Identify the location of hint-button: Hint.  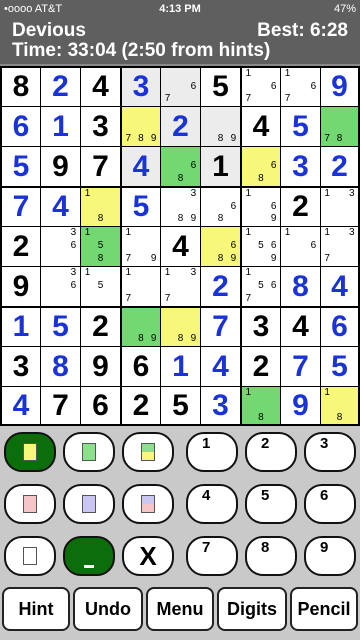
(36, 609).